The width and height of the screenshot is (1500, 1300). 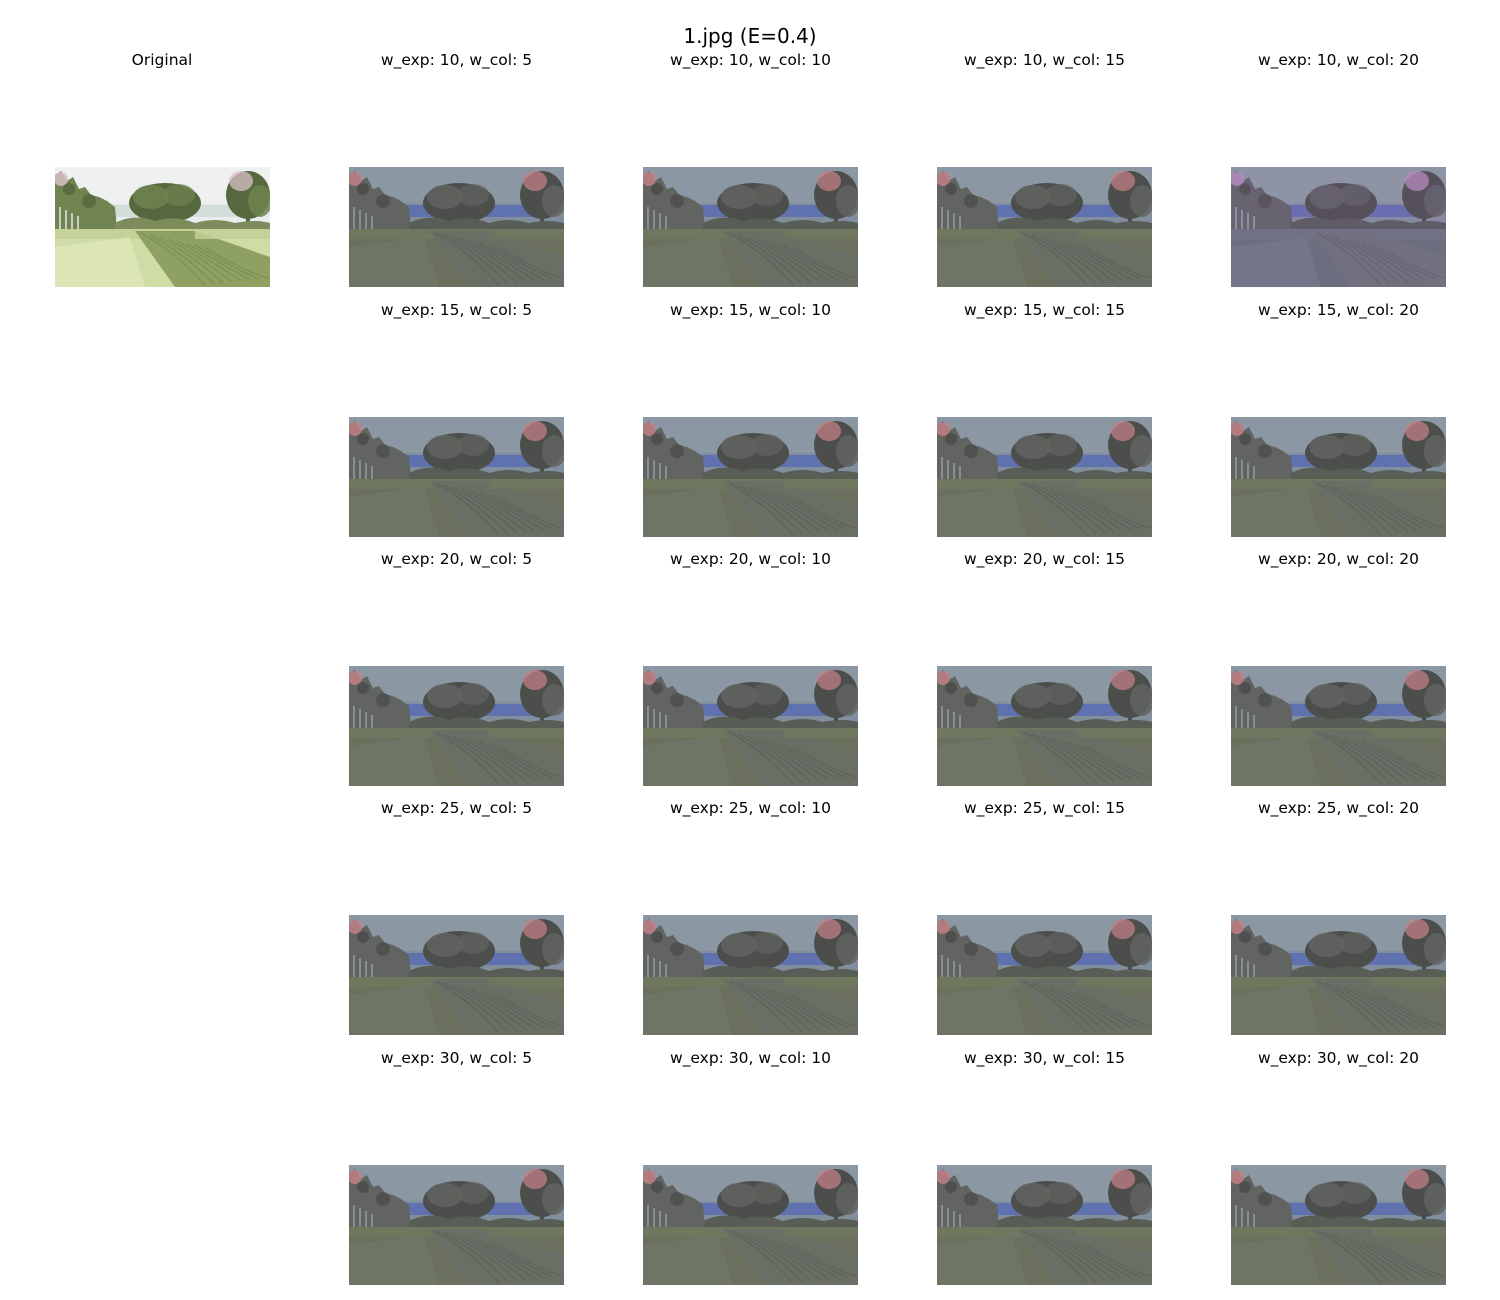 What do you see at coordinates (456, 1058) in the screenshot?
I see `panel-title: w_exp: 30, w_col: 5` at bounding box center [456, 1058].